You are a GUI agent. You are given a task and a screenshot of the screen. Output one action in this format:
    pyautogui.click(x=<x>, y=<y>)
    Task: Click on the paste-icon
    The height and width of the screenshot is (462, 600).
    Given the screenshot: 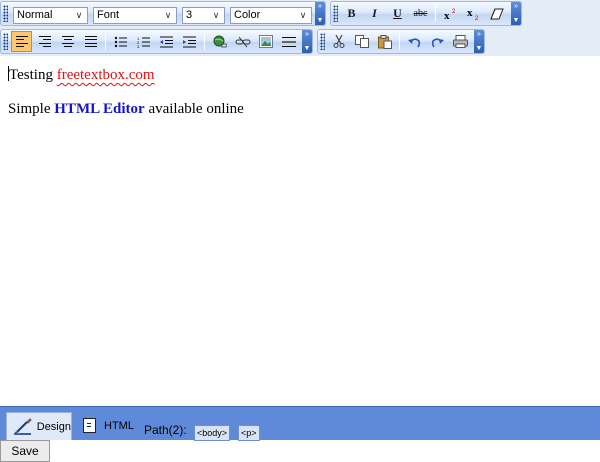 What is the action you would take?
    pyautogui.click(x=384, y=41)
    